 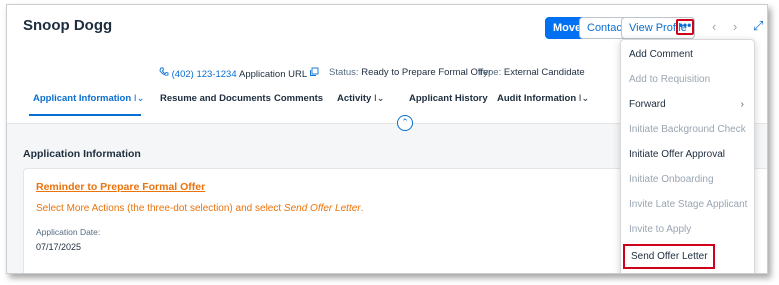 I want to click on menu-item-add-comment: Add Comment, so click(x=687, y=54).